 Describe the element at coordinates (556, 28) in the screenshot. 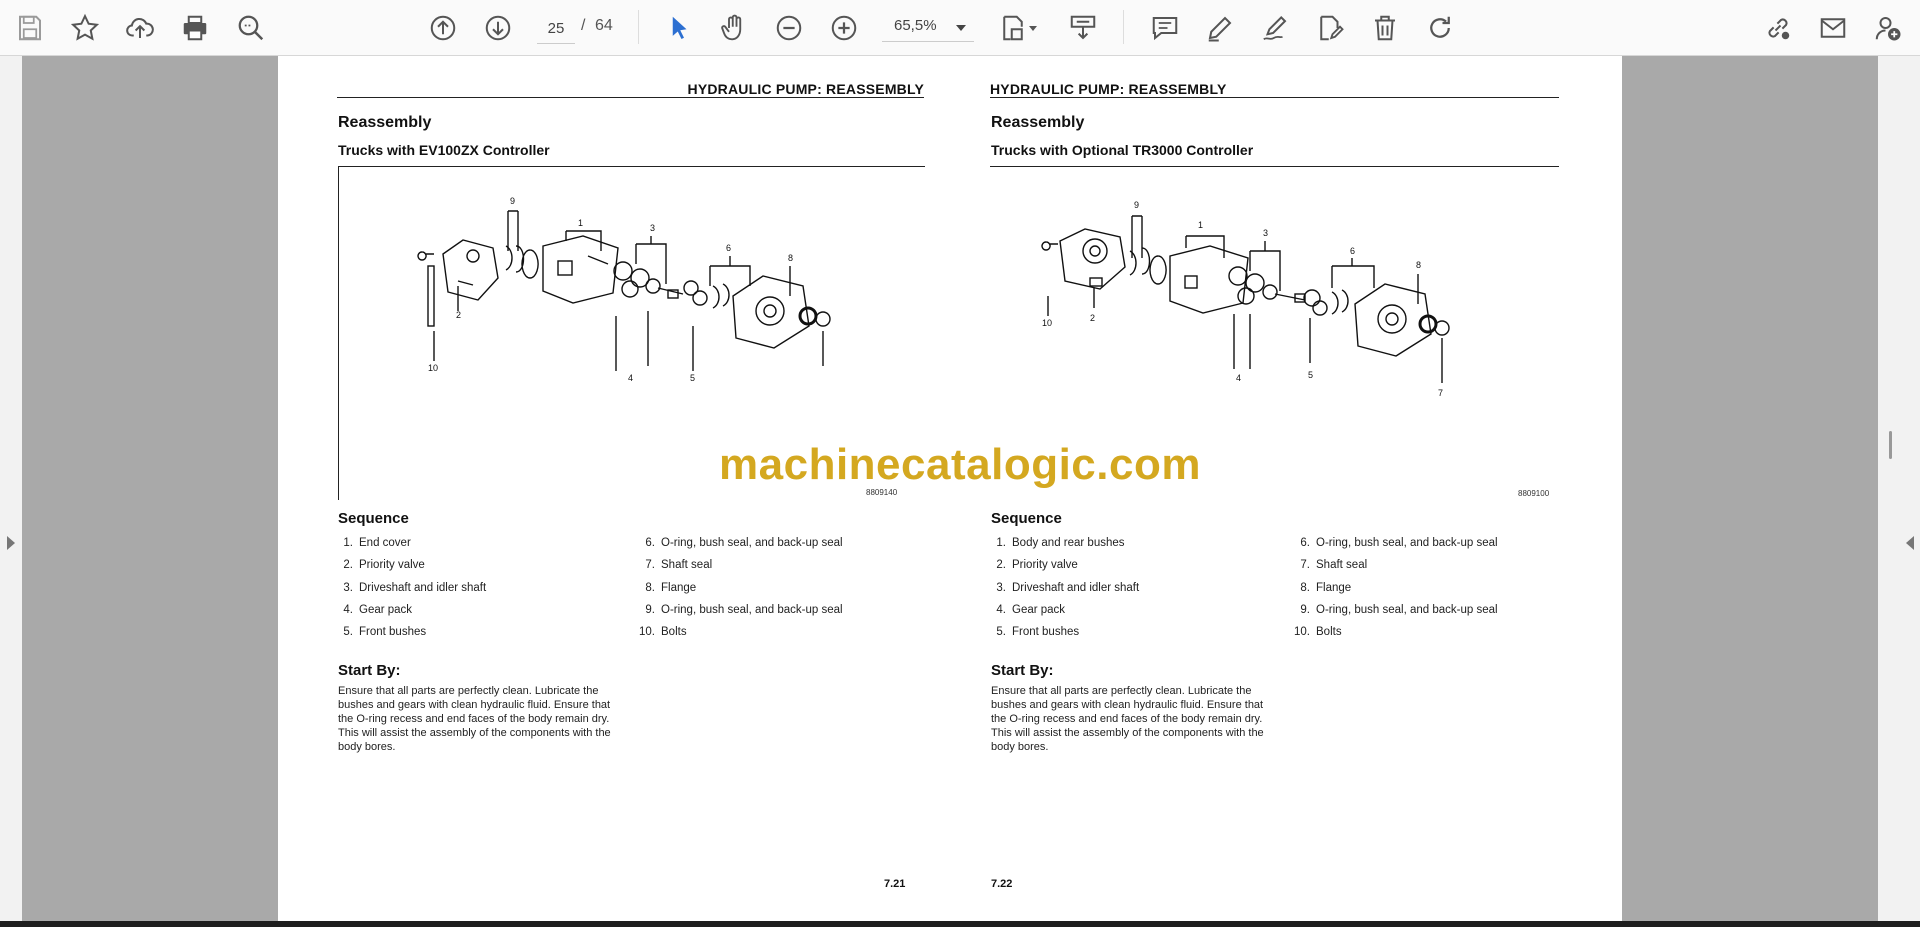

I see `page-number-input` at that location.